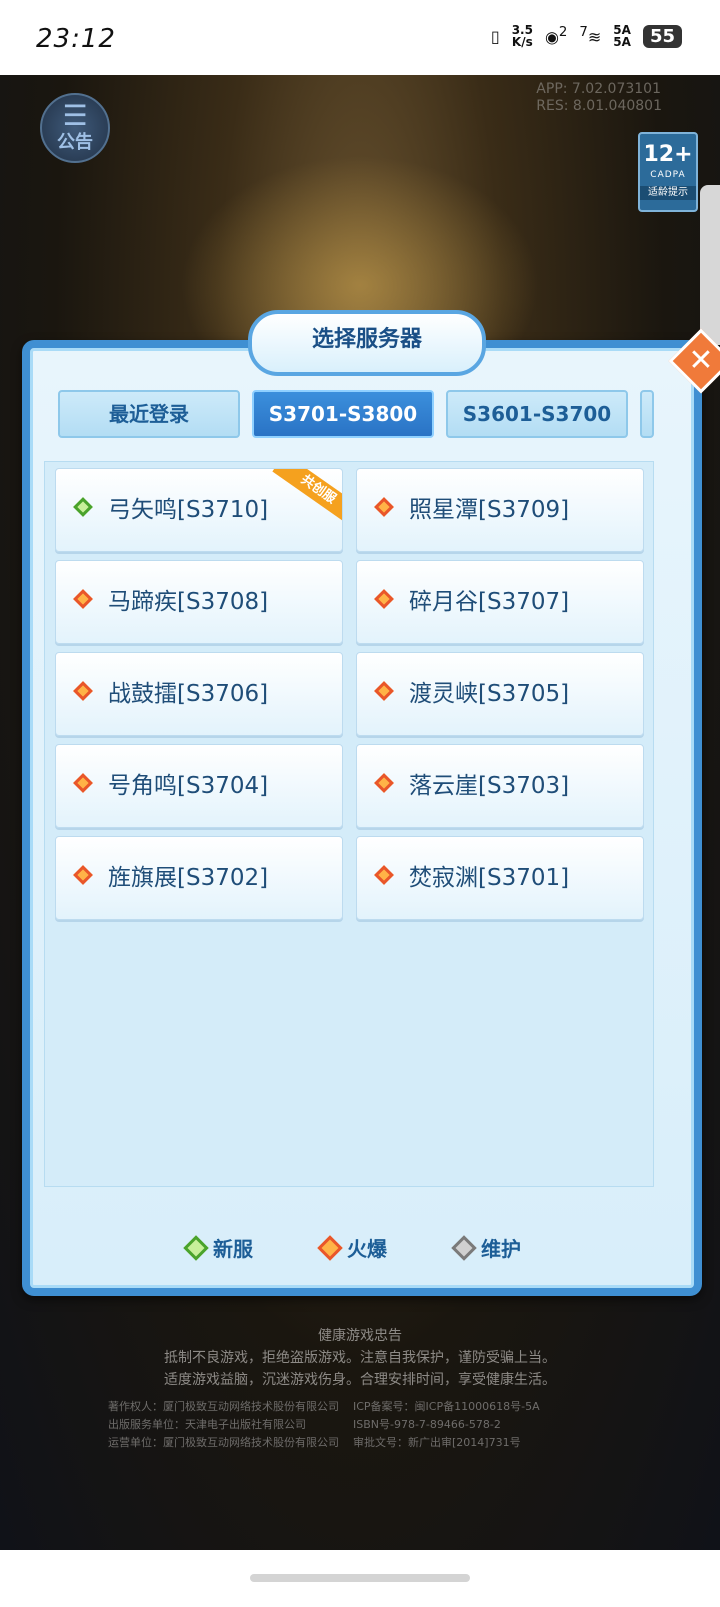 The height and width of the screenshot is (1607, 720). What do you see at coordinates (360, 37) in the screenshot?
I see `status-bar: 23:12 ▯ 3.5 K/s ◉2 7≋ 5A 5A 55` at bounding box center [360, 37].